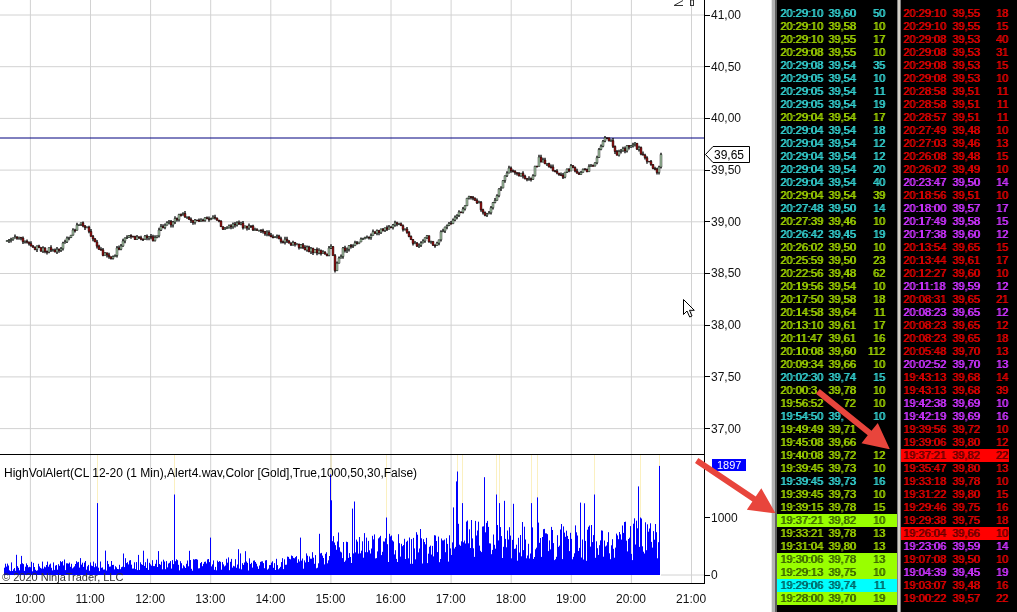  What do you see at coordinates (842, 364) in the screenshot?
I see `trade-price: 39,66` at bounding box center [842, 364].